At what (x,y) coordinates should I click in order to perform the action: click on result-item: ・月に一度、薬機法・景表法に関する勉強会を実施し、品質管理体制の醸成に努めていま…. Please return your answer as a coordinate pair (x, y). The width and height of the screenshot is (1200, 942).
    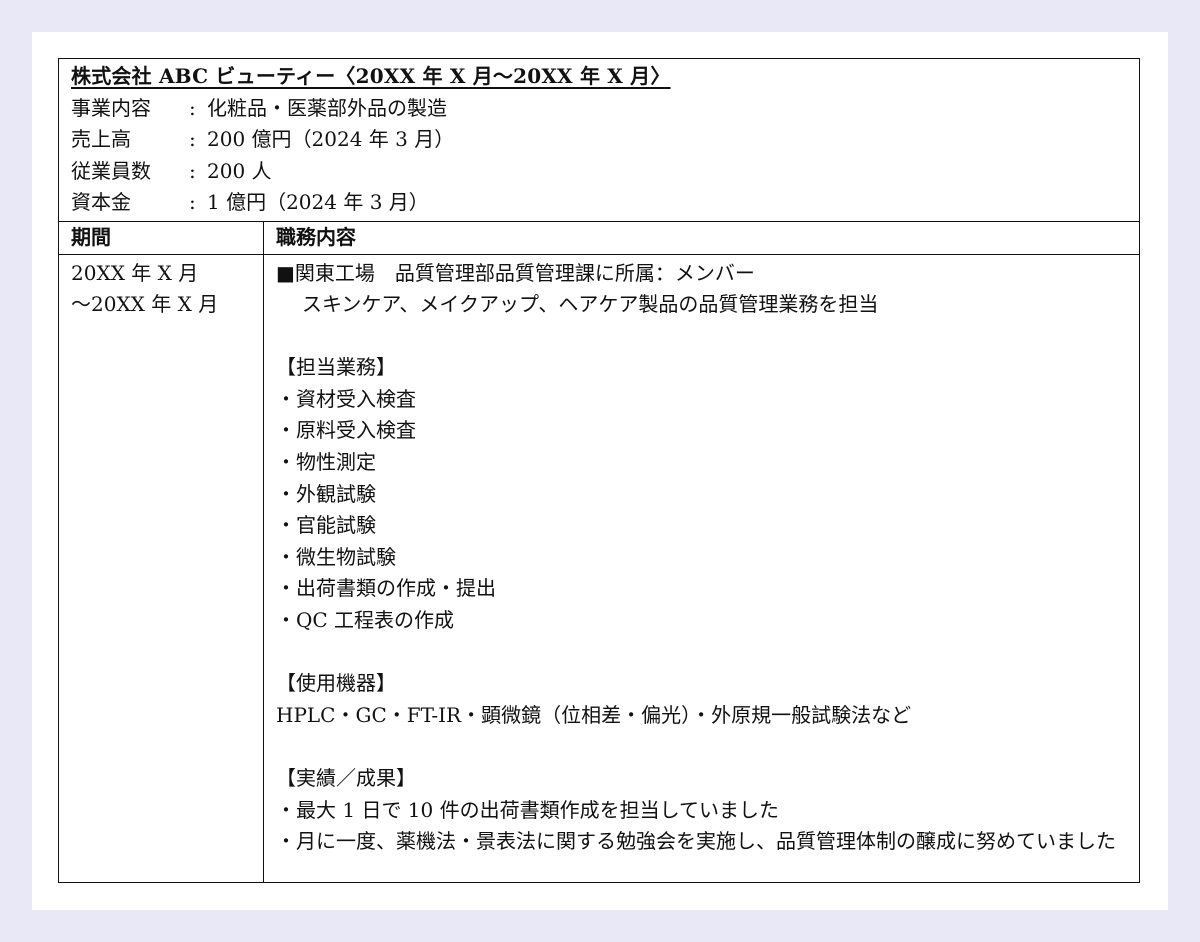
    Looking at the image, I should click on (696, 841).